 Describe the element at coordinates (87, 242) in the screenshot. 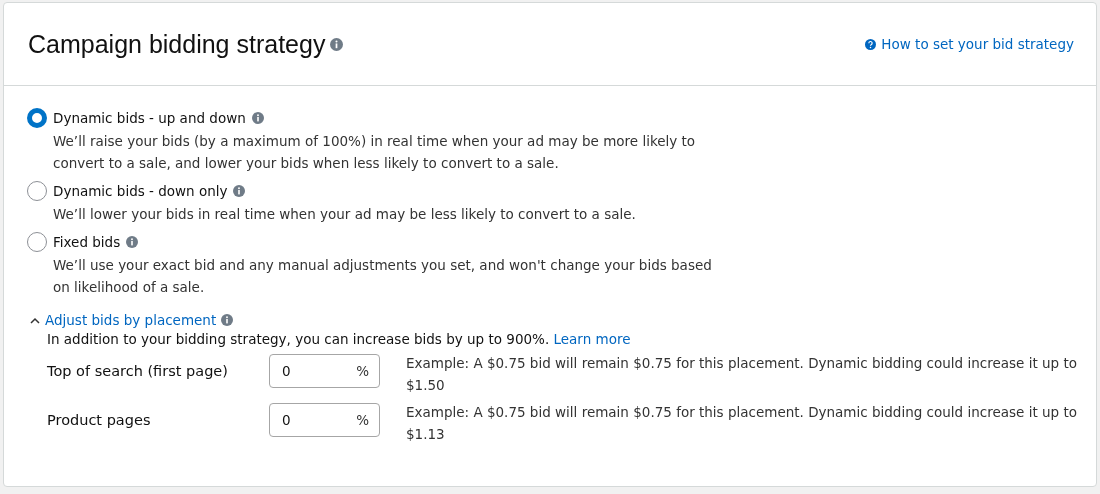

I see `option-label: Fixed bids` at that location.